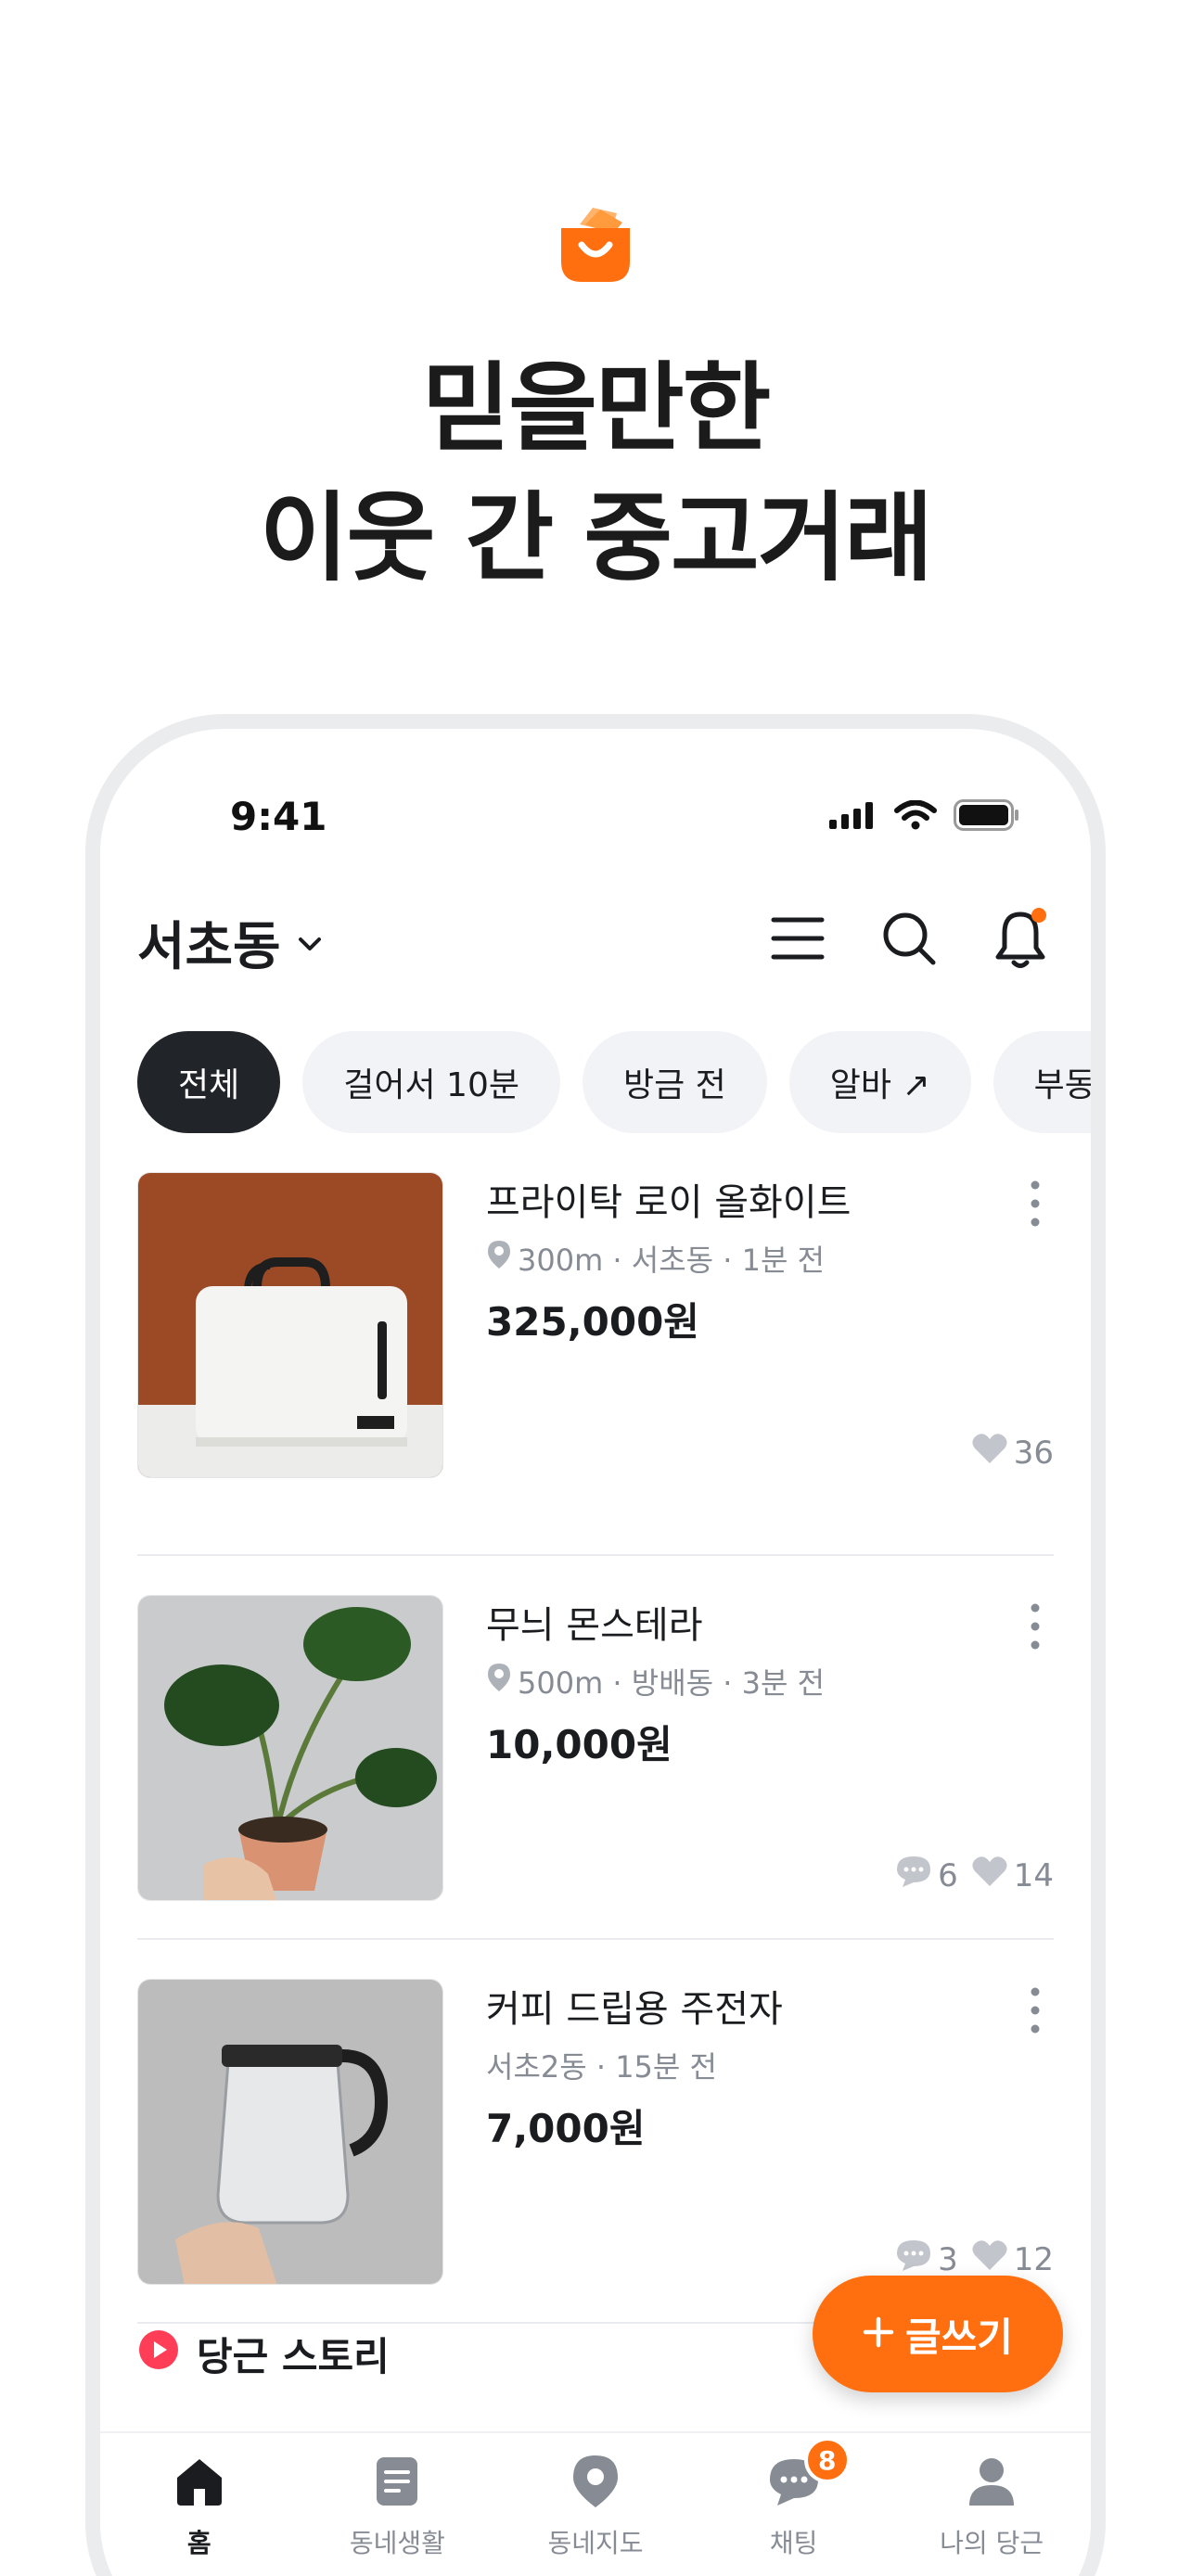 The width and height of the screenshot is (1191, 2576). Describe the element at coordinates (1033, 2259) in the screenshot. I see `like-count: 12` at that location.